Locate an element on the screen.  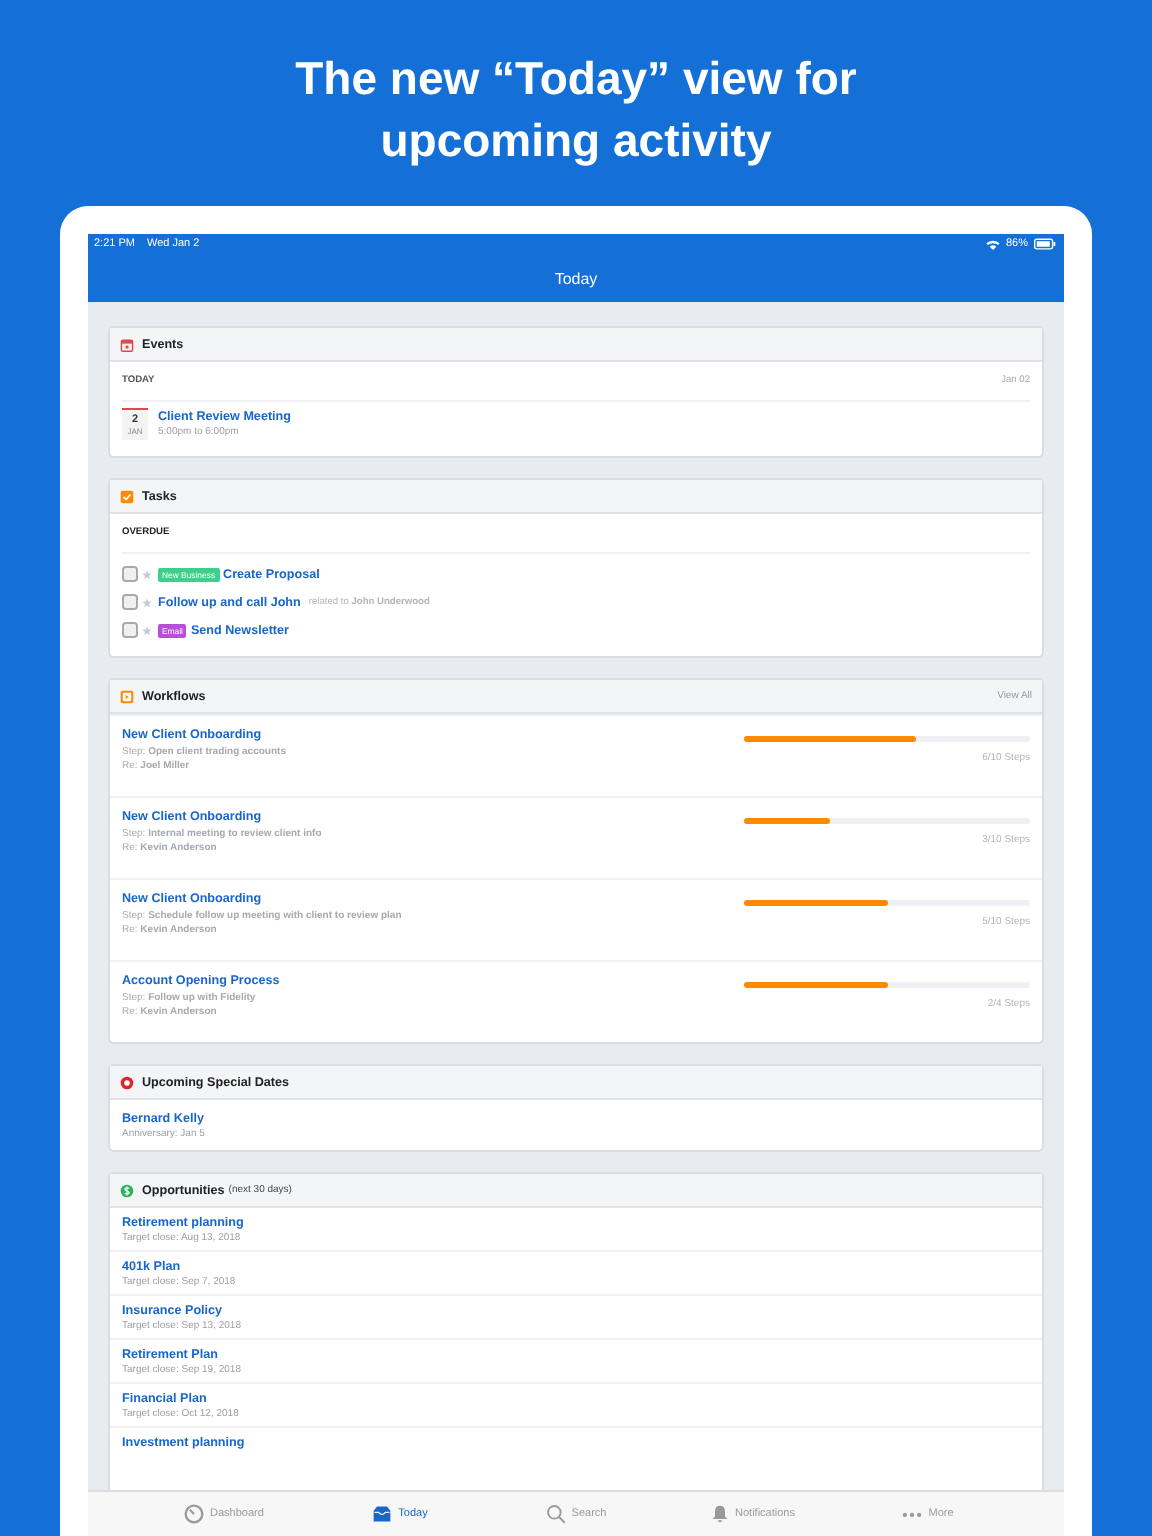
calendar-icon is located at coordinates (127, 344).